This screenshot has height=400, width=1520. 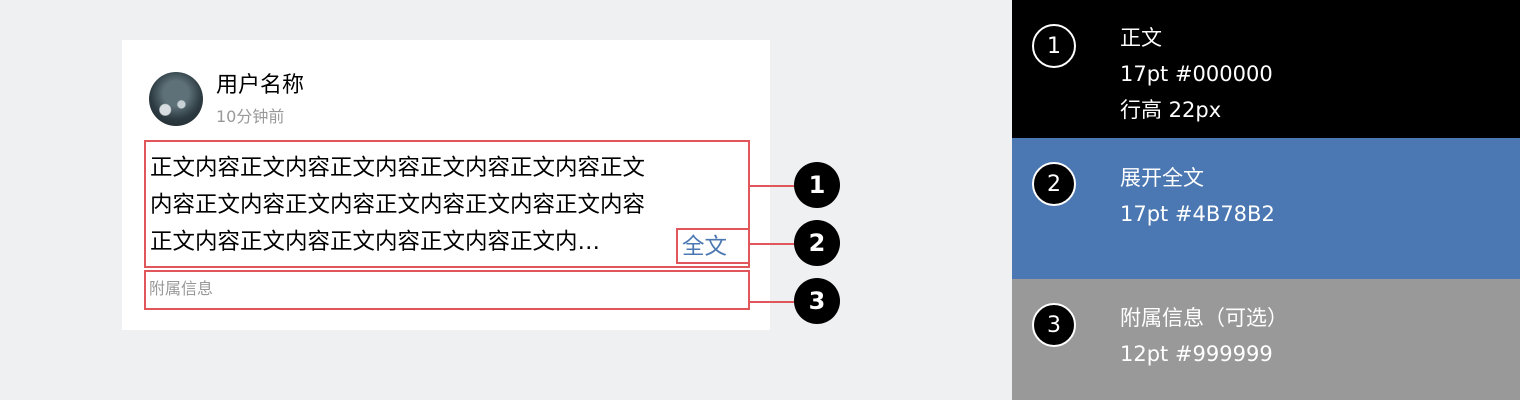 What do you see at coordinates (250, 116) in the screenshot?
I see `post-time: 10分钟前` at bounding box center [250, 116].